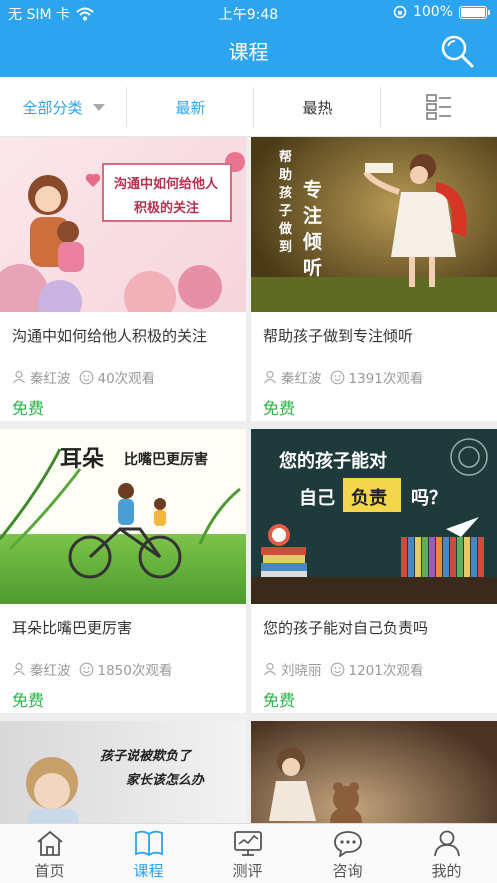 This screenshot has width=497, height=883. Describe the element at coordinates (135, 671) in the screenshot. I see `course-views: 1850次观看` at that location.